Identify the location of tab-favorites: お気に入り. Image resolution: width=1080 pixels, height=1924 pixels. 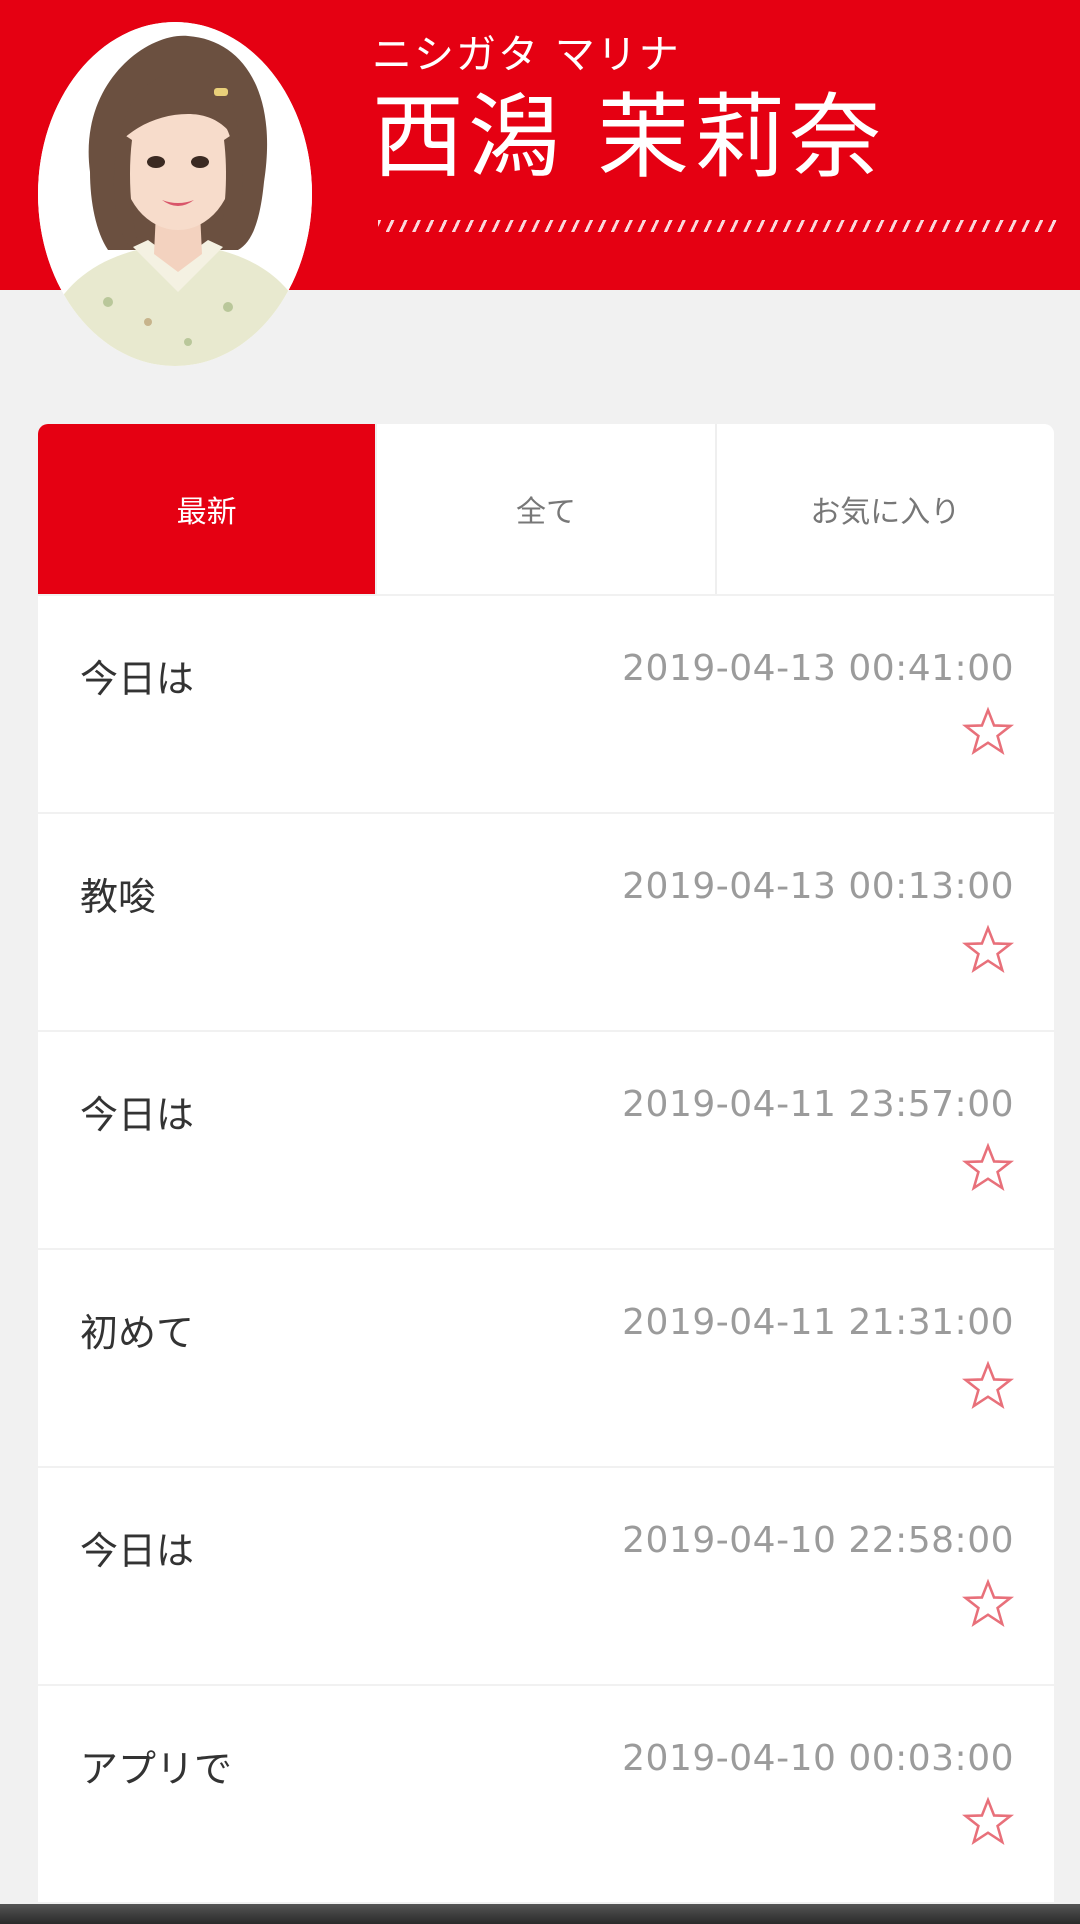
(885, 509).